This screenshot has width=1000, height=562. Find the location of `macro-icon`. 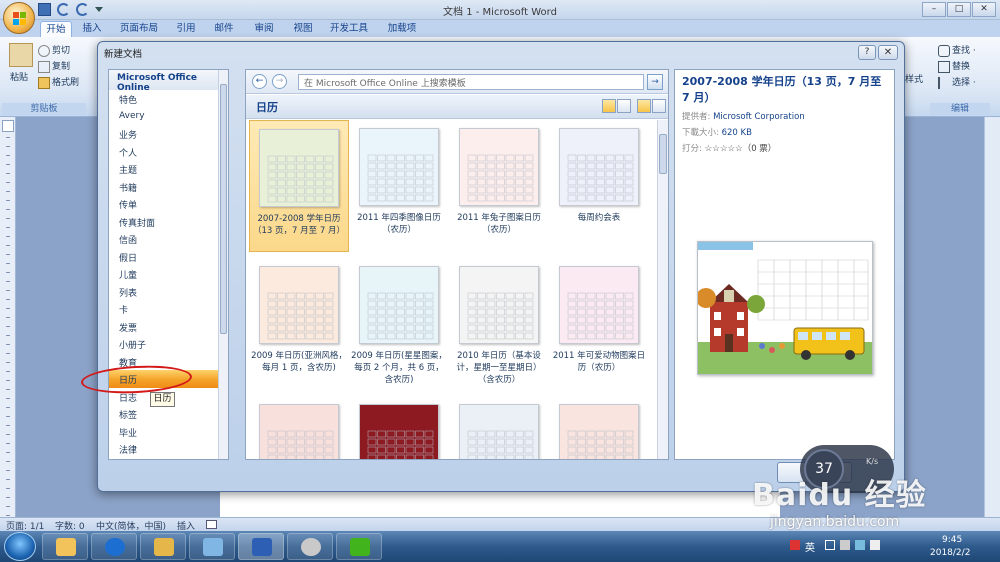

macro-icon is located at coordinates (211, 524).